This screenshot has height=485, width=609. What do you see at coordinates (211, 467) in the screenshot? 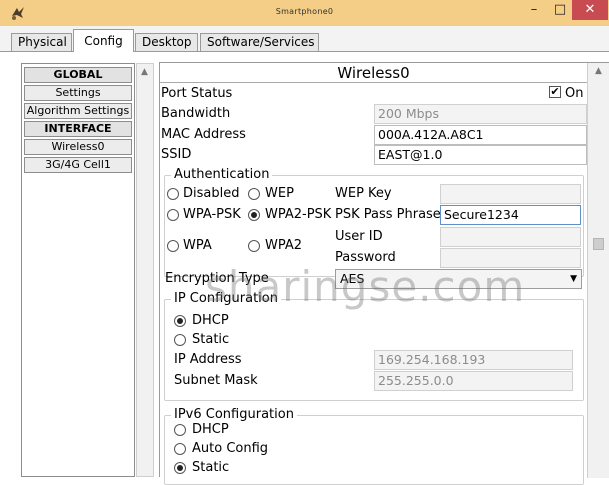
I see `ipv6-static-label: Static` at bounding box center [211, 467].